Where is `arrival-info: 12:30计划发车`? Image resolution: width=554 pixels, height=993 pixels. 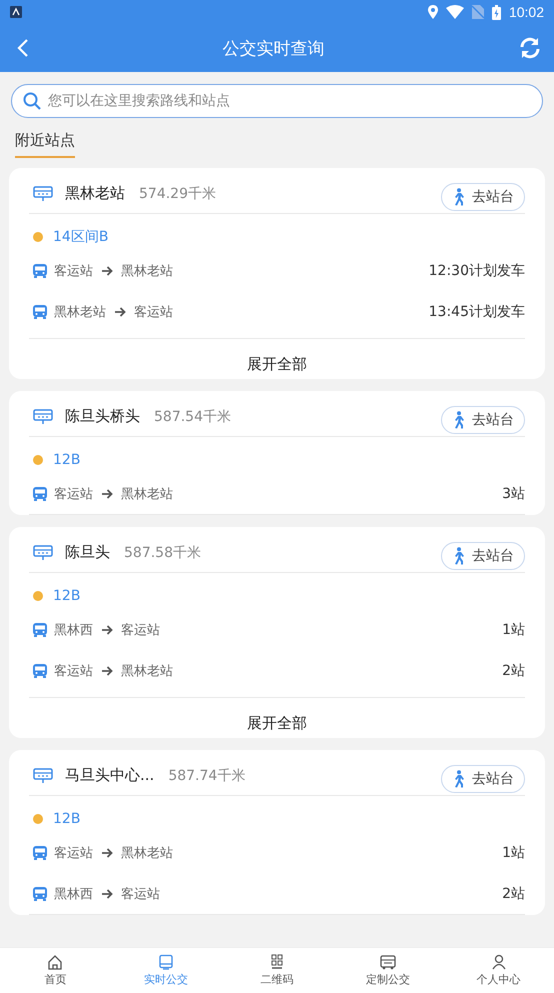
arrival-info: 12:30计划发车 is located at coordinates (476, 271).